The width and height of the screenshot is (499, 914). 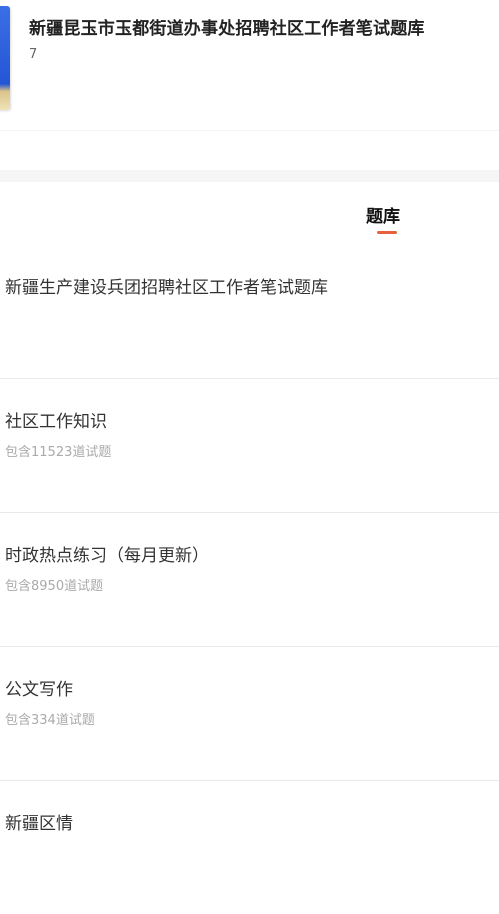 What do you see at coordinates (54, 586) in the screenshot?
I see `list-item-count: 包含8950道试题` at bounding box center [54, 586].